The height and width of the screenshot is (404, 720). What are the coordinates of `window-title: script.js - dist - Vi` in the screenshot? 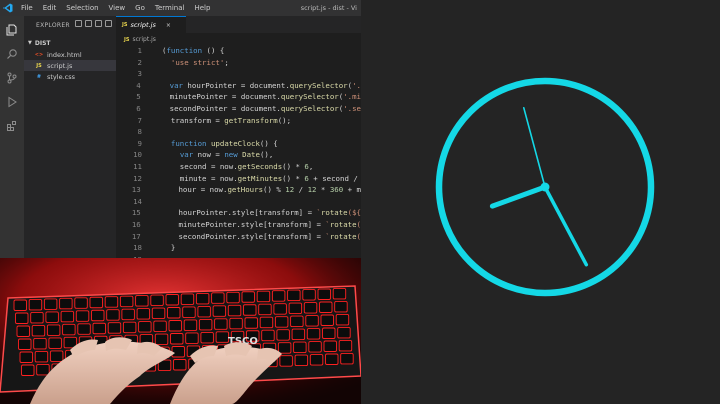 It's located at (328, 8).